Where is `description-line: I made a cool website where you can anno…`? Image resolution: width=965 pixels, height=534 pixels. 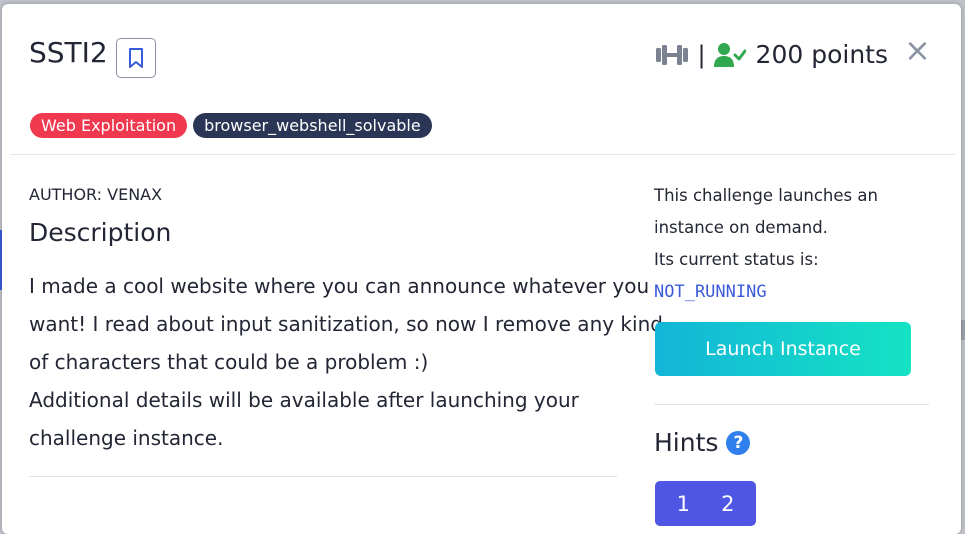 description-line: I made a cool website where you can anno… is located at coordinates (339, 286).